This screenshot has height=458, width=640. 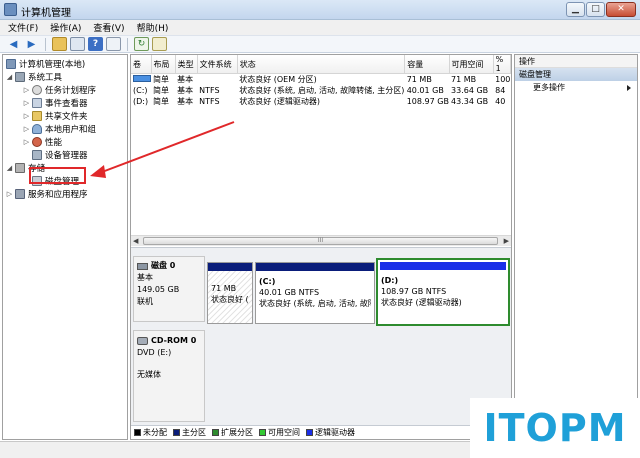 I want to click on title-bar: 计算机管理 ▁ □ ✕, so click(x=320, y=10).